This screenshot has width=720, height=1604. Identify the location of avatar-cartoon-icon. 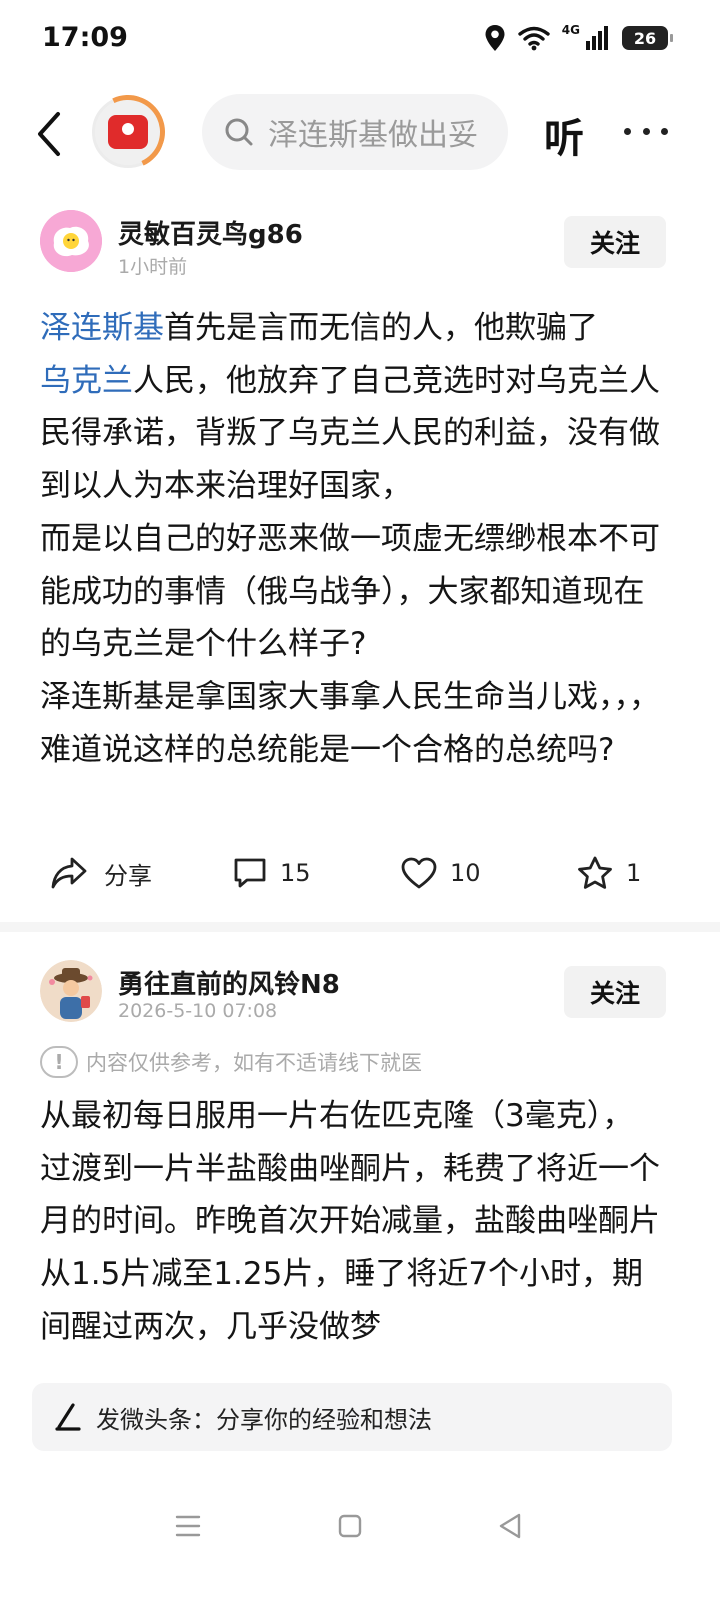
(71, 991).